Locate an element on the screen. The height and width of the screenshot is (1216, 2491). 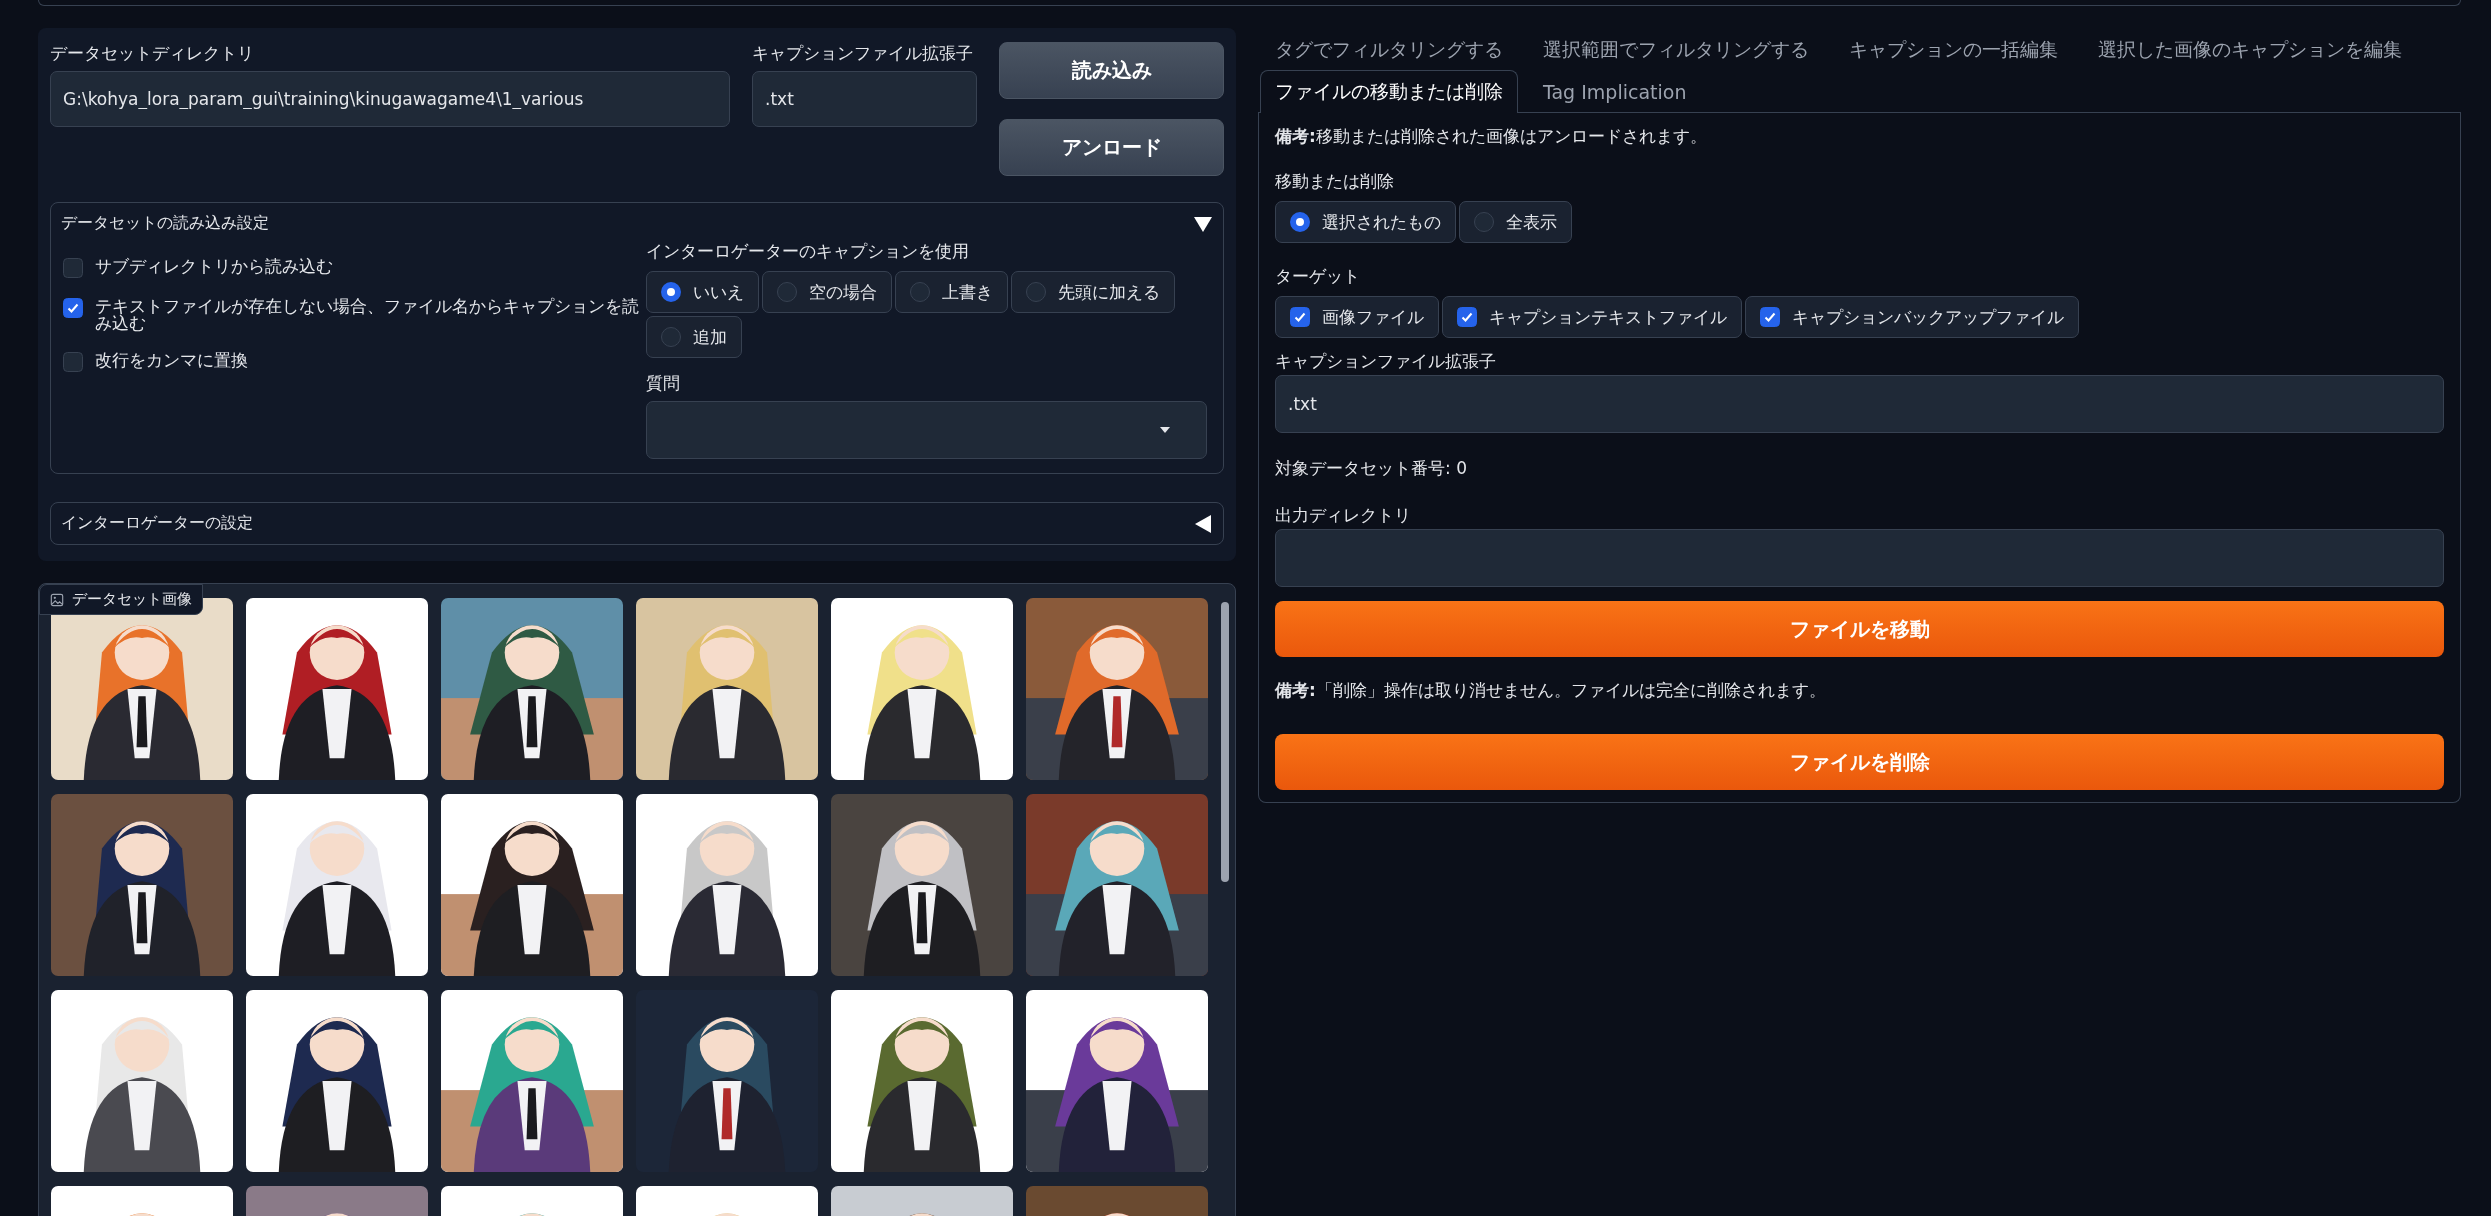
note-text: 備考:移動または削除された画像はアンロードされます。 is located at coordinates (1491, 136).